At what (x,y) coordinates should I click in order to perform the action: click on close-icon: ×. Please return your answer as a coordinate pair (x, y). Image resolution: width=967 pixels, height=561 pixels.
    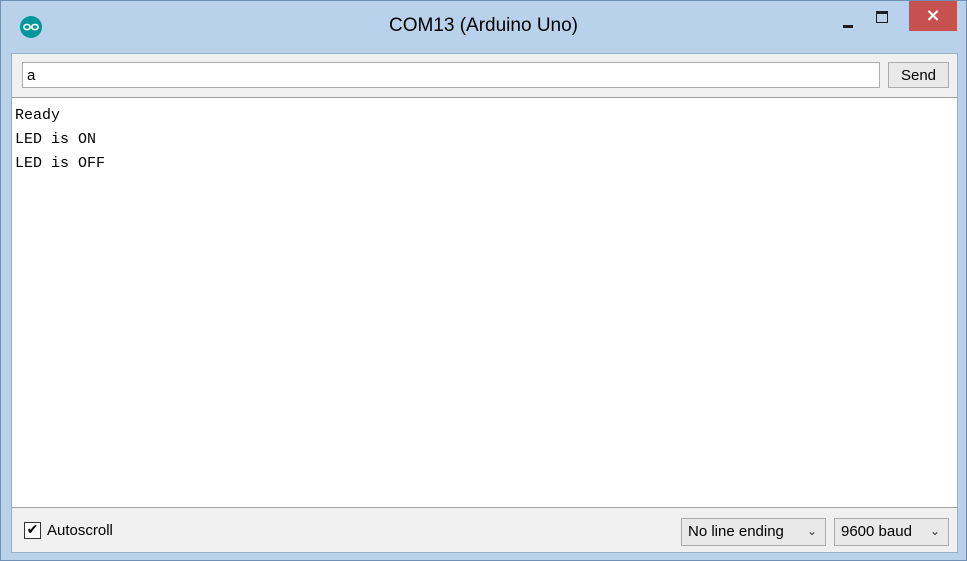
    Looking at the image, I should click on (933, 15).